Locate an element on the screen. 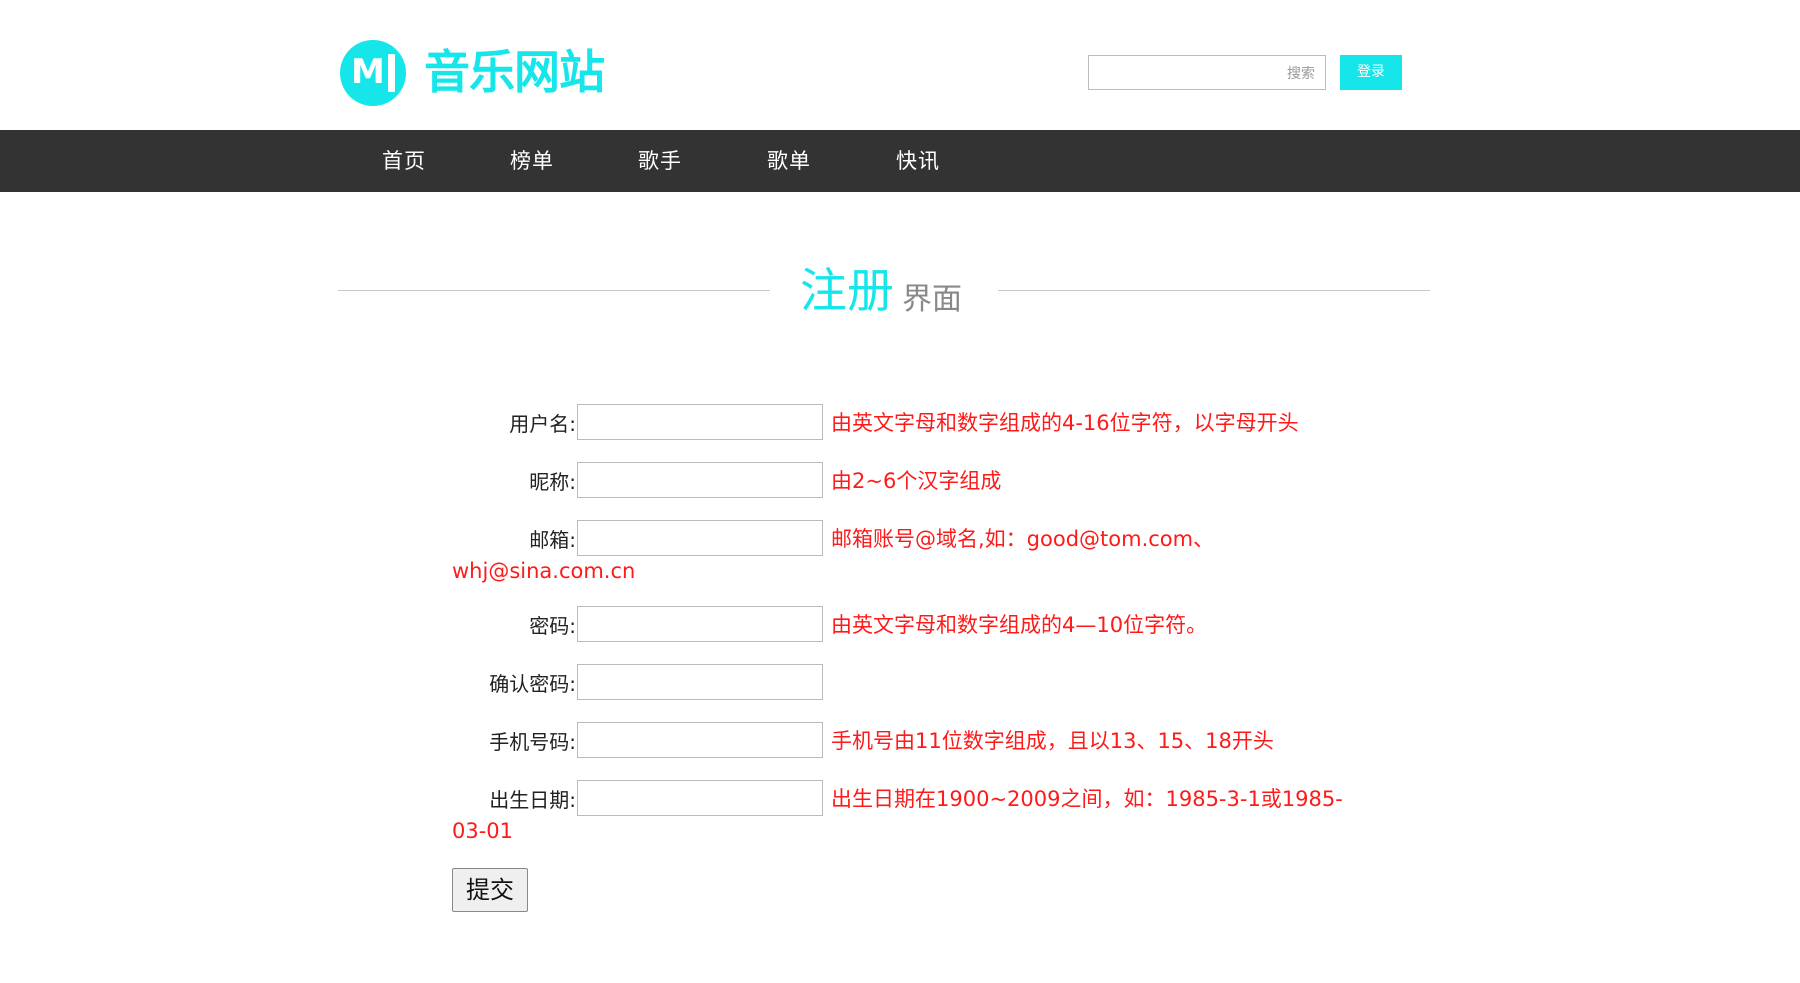  field-nickname: 昵称: 由2~6个汉字组成 is located at coordinates (900, 487).